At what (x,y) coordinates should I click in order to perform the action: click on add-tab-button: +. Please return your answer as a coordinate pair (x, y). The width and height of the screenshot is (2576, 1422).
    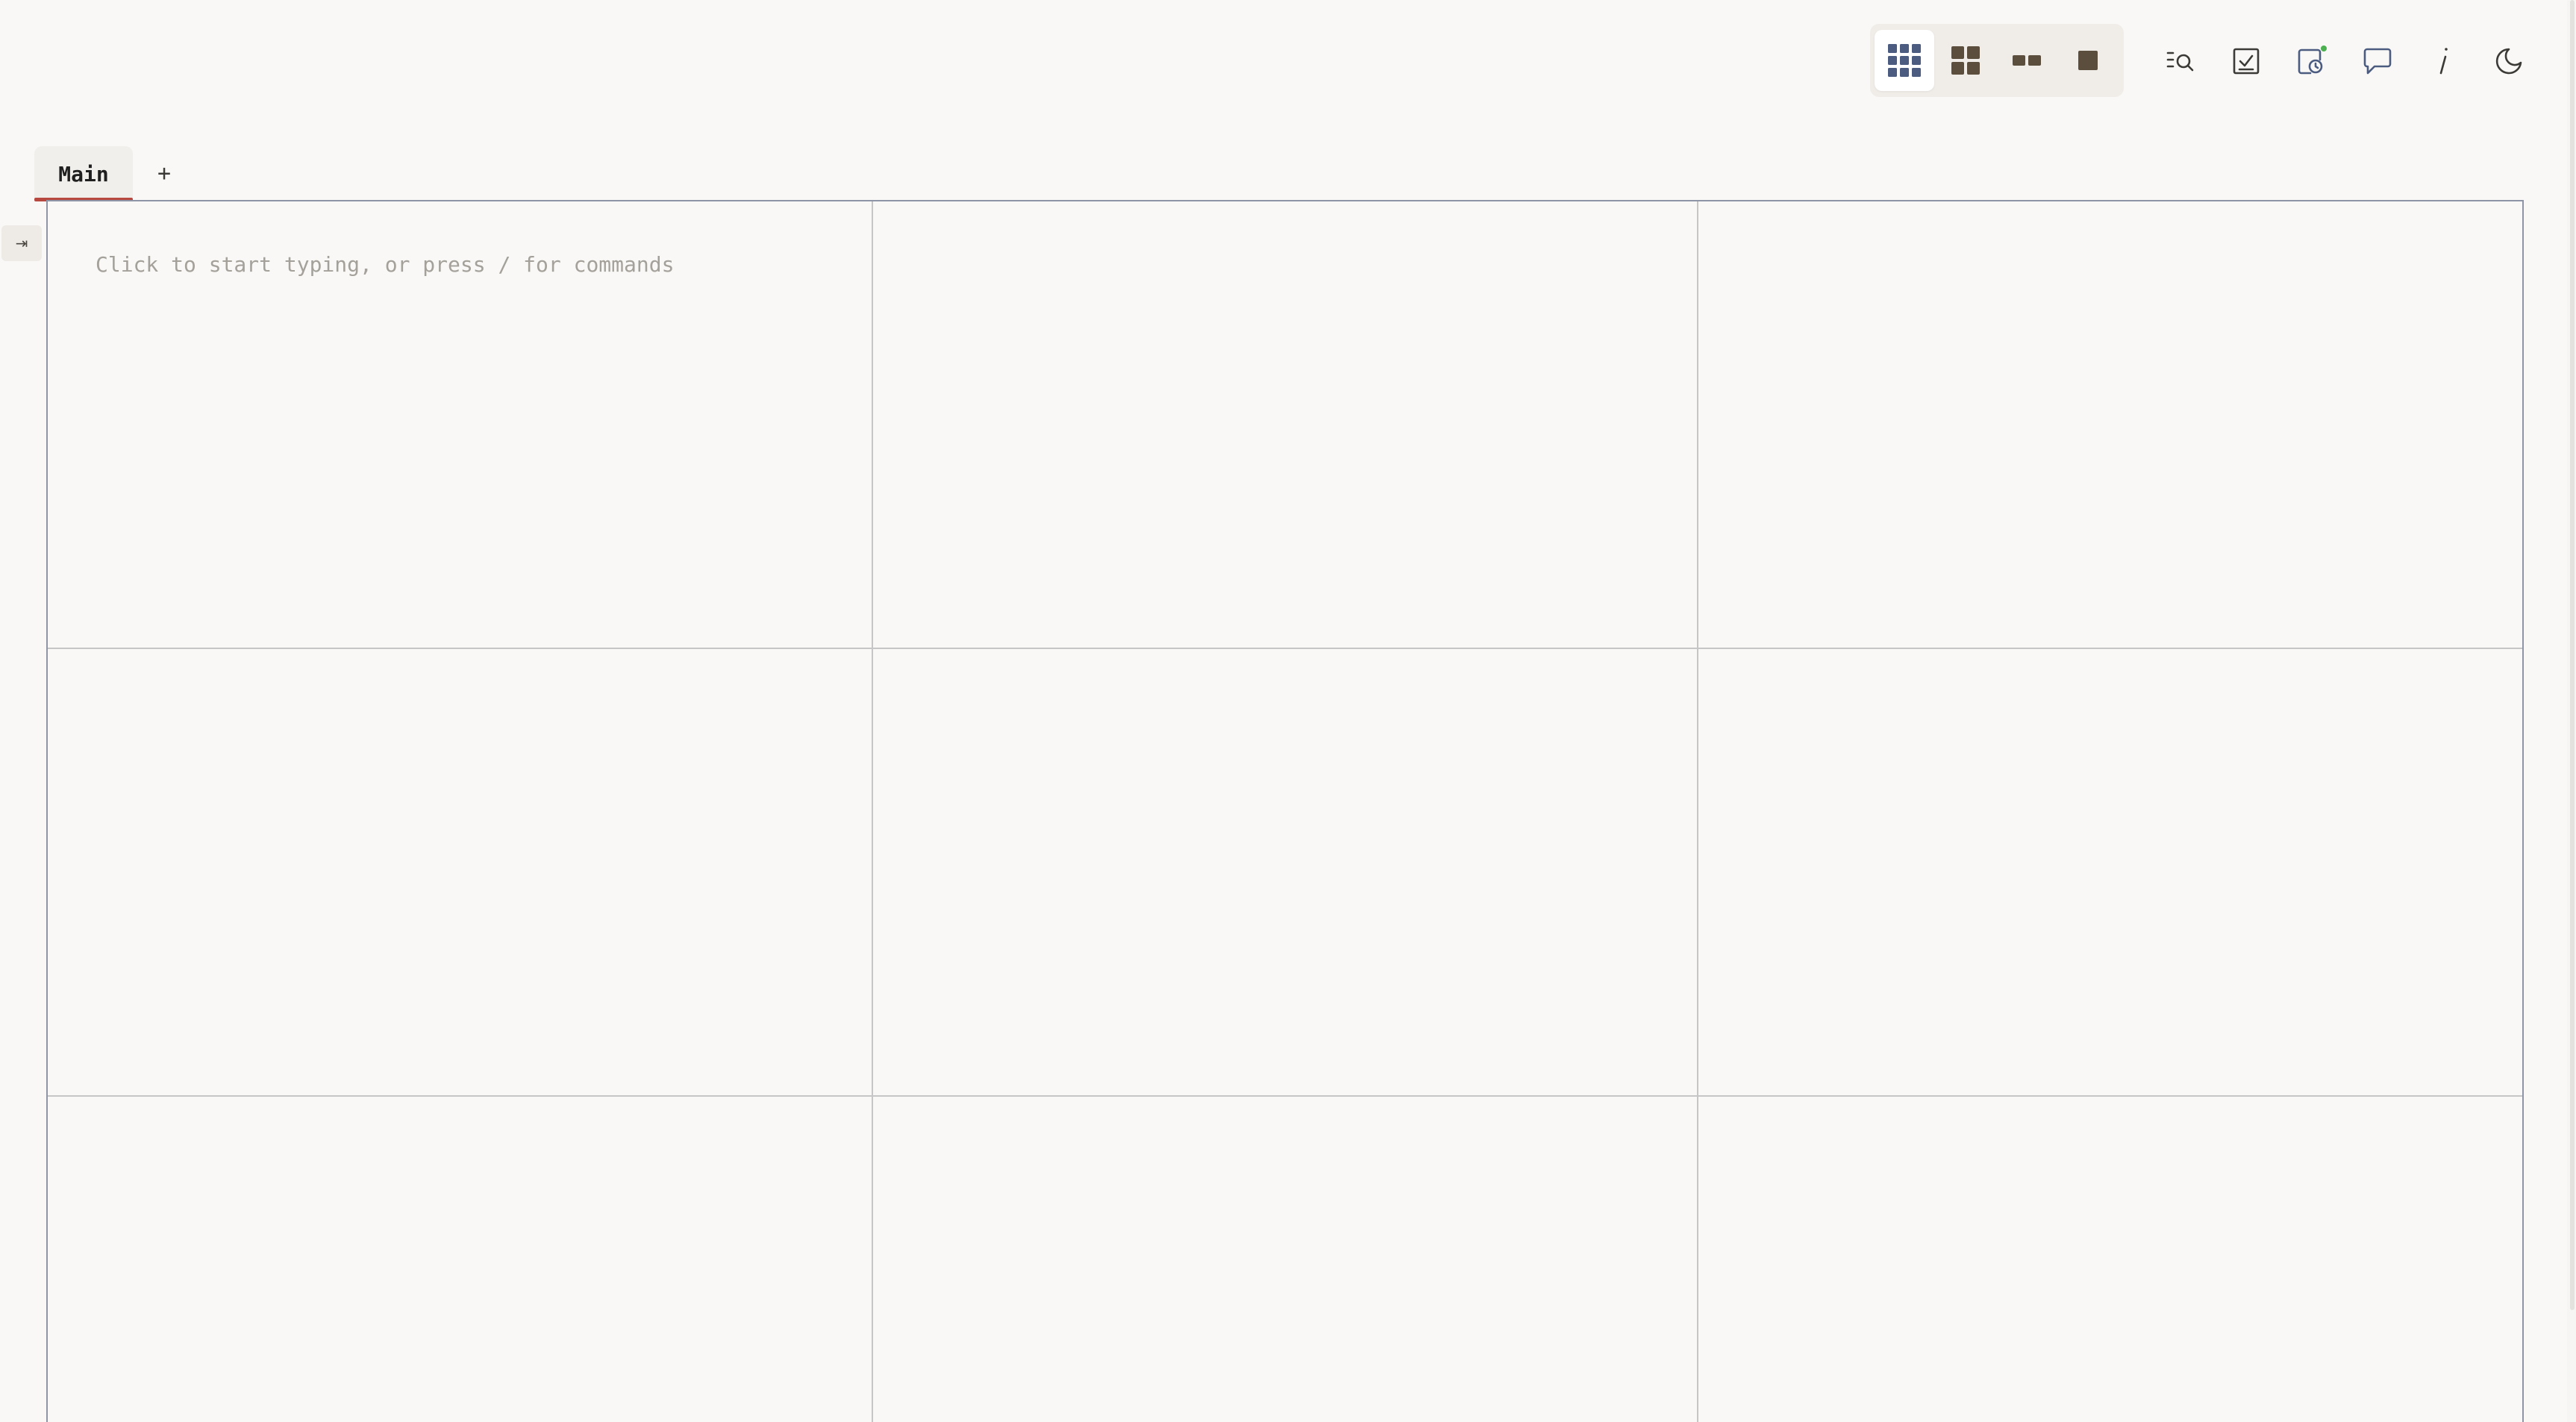
    Looking at the image, I should click on (164, 173).